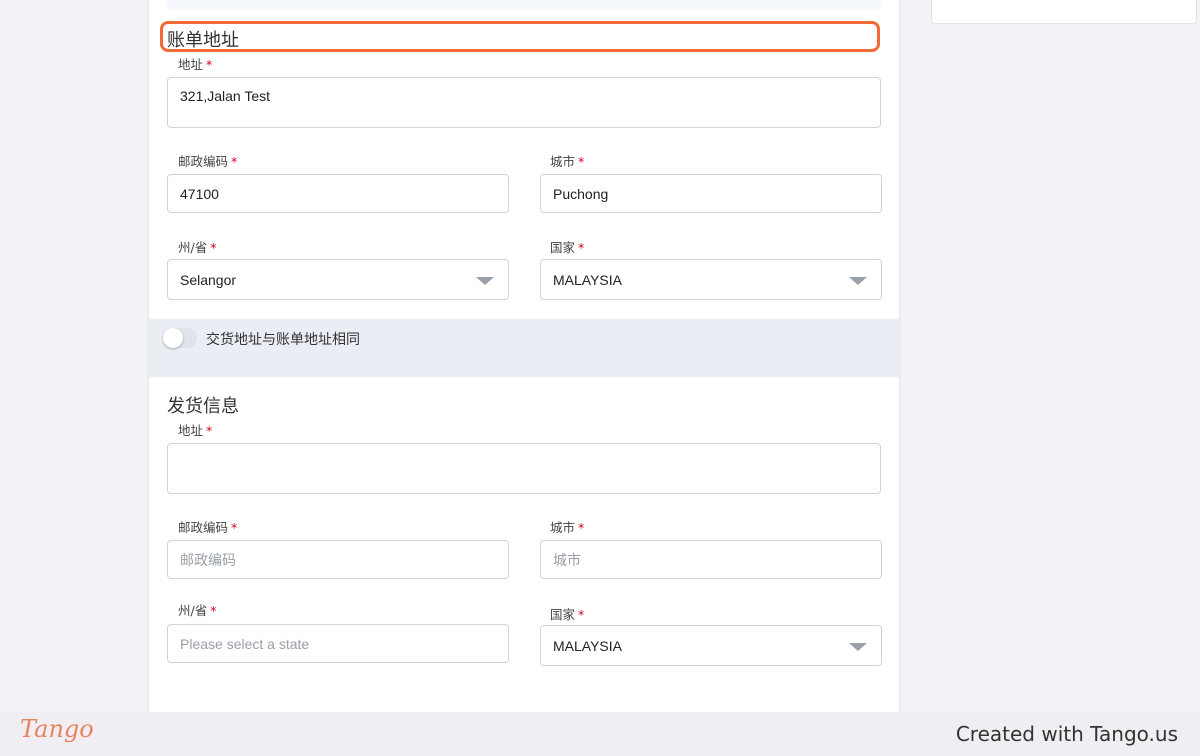  I want to click on billing-section-title: 账单地址, so click(203, 40).